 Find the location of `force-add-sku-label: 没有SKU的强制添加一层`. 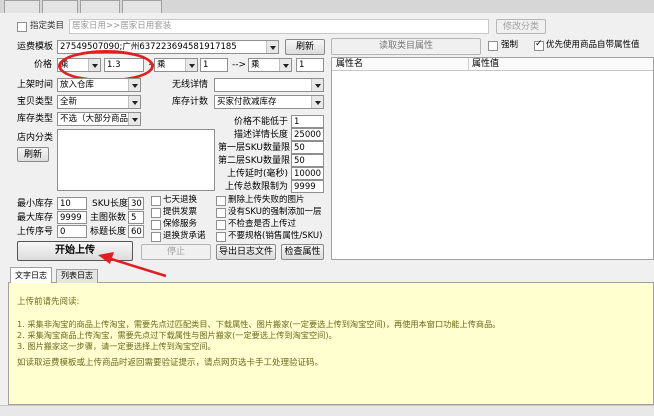

force-add-sku-label: 没有SKU的强制添加一层 is located at coordinates (275, 212).